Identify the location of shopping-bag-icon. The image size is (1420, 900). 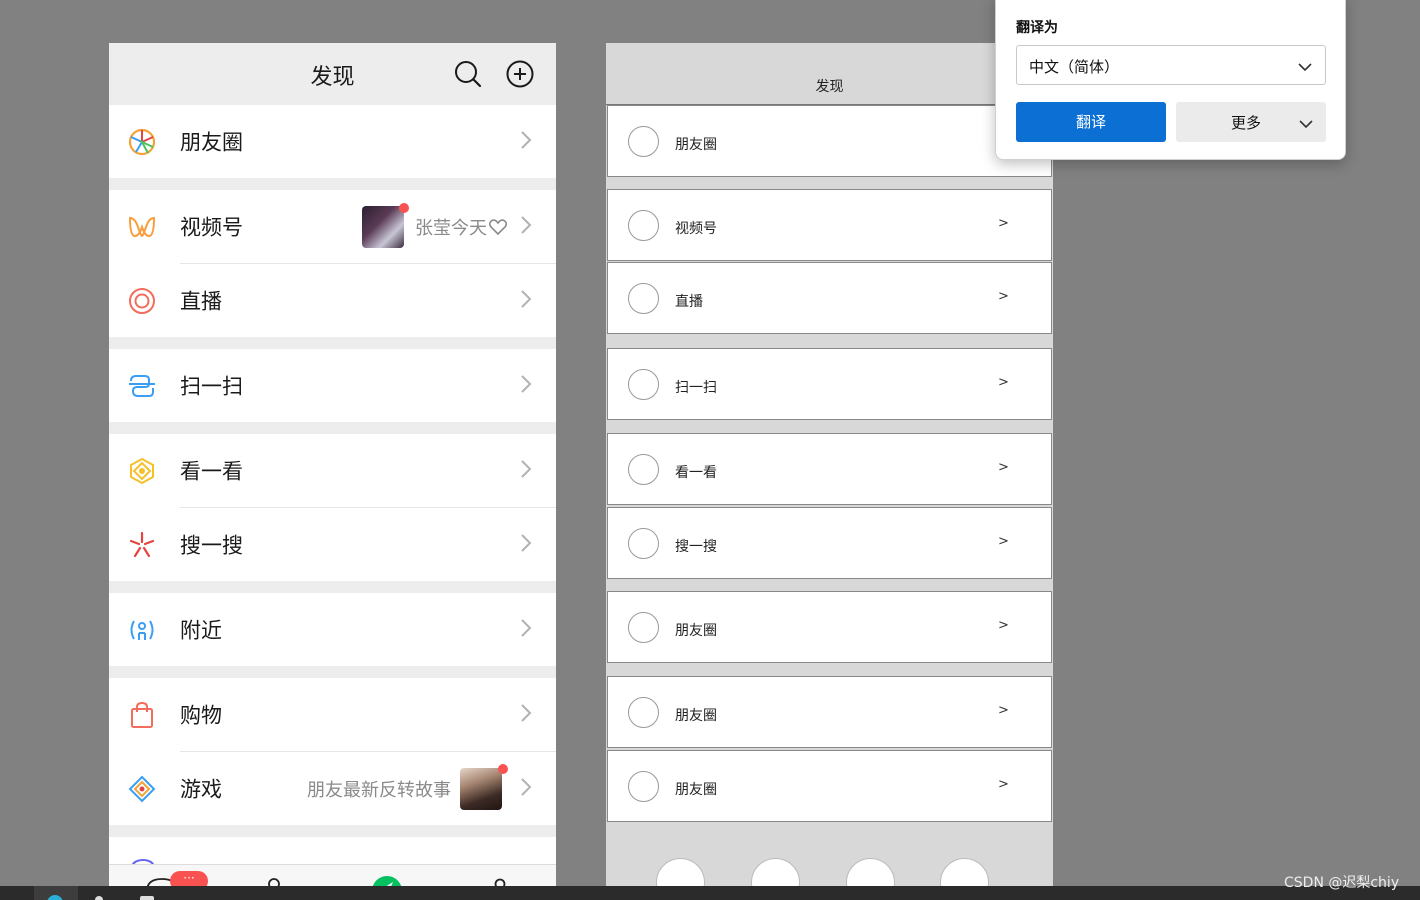
(142, 715).